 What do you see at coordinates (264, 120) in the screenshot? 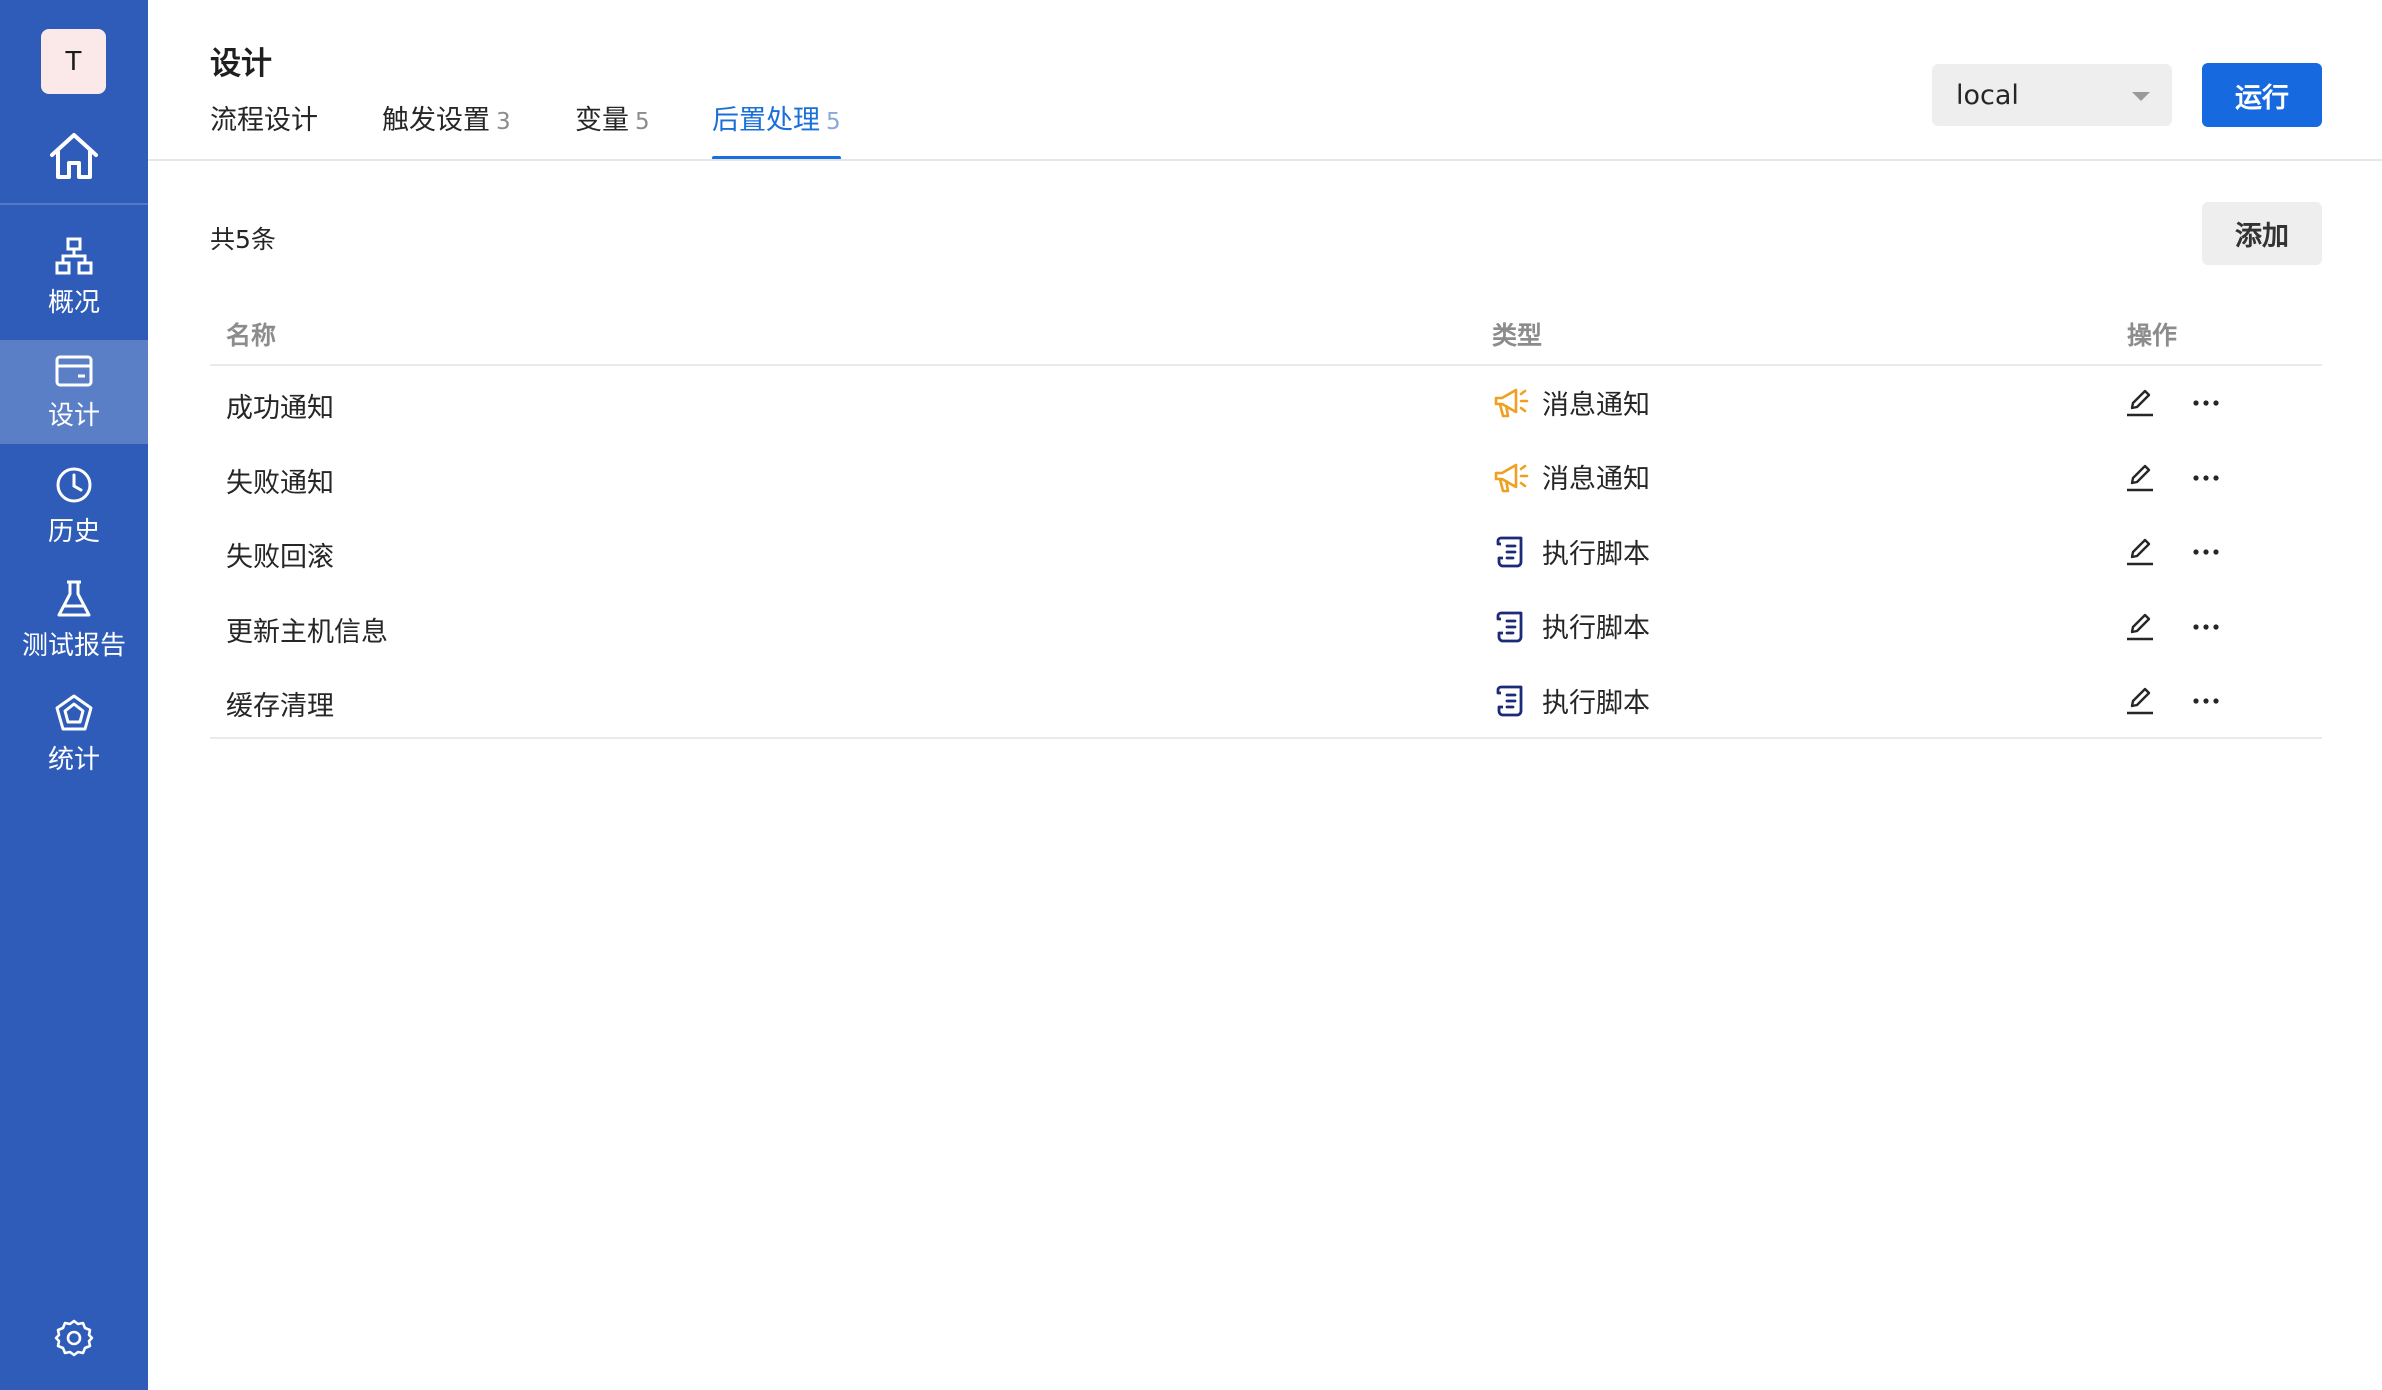
I see `tab-label: 流程设计` at bounding box center [264, 120].